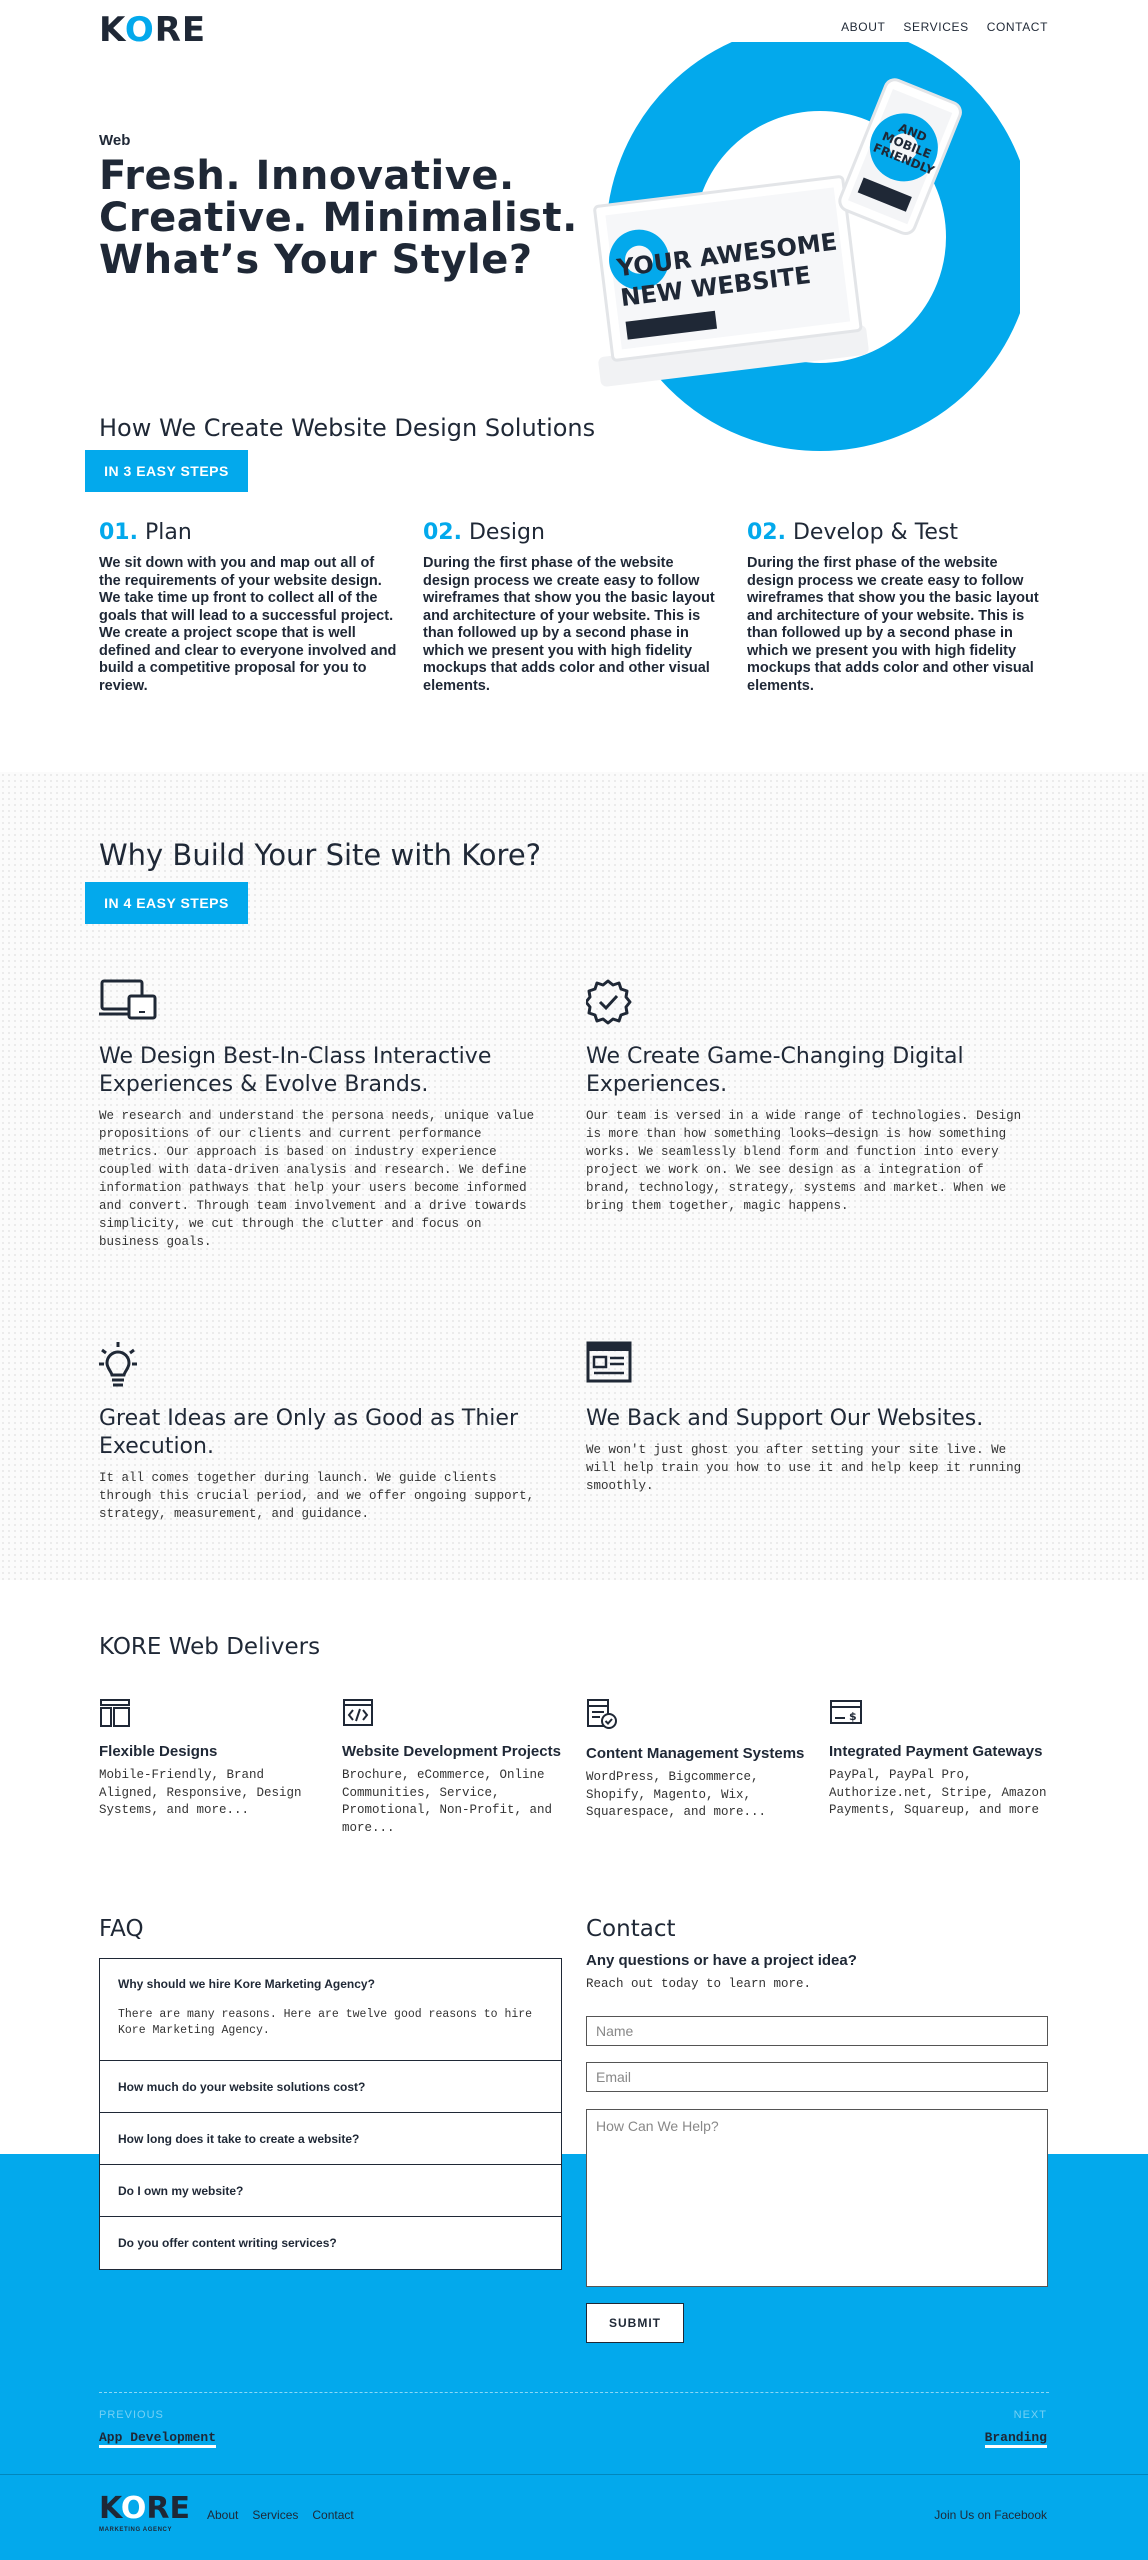  I want to click on deliver-title: Flexible Designs, so click(158, 1751).